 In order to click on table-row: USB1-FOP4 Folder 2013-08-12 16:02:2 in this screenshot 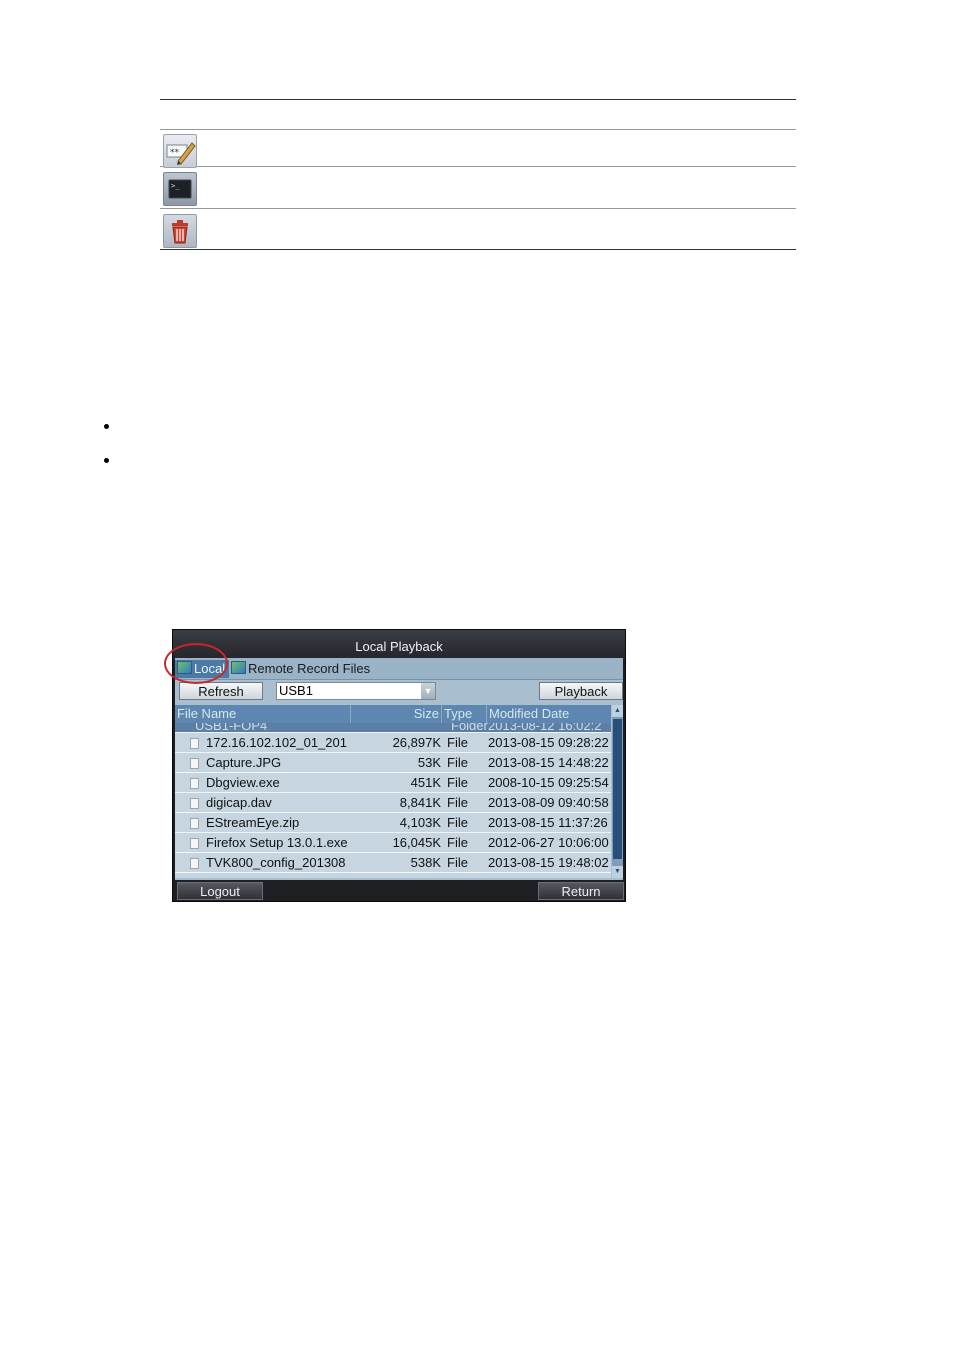, I will do `click(393, 728)`.